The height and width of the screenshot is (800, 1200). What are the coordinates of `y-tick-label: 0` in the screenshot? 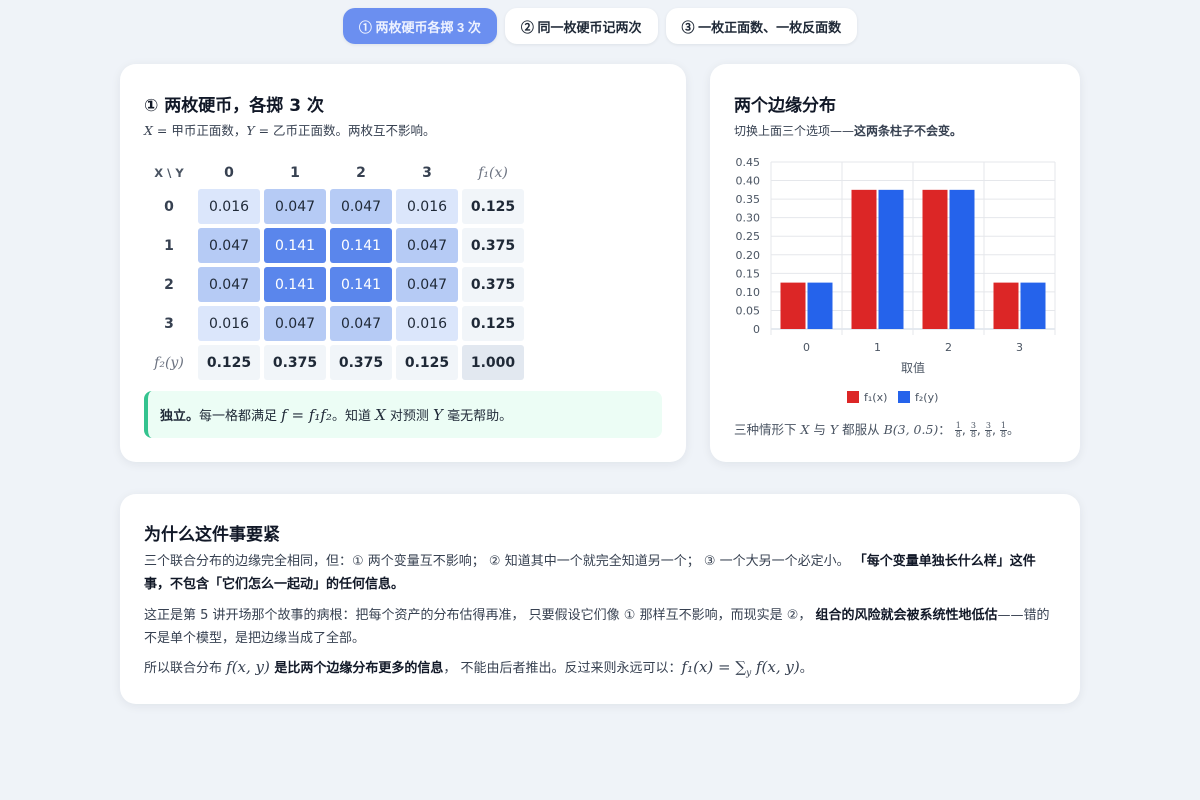 It's located at (756, 329).